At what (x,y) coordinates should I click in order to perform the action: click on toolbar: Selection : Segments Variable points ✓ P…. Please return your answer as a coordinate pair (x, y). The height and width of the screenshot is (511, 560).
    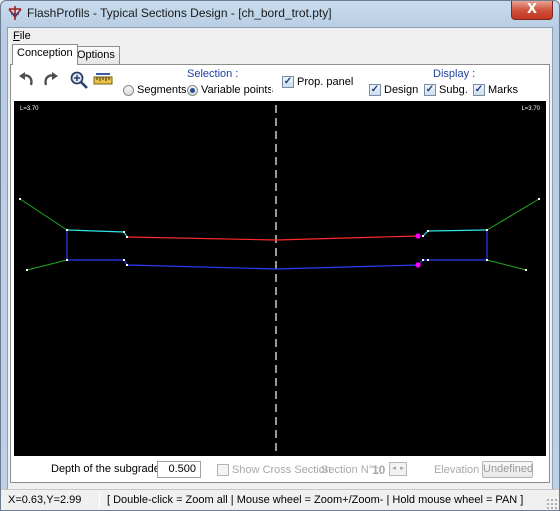
    Looking at the image, I should click on (280, 83).